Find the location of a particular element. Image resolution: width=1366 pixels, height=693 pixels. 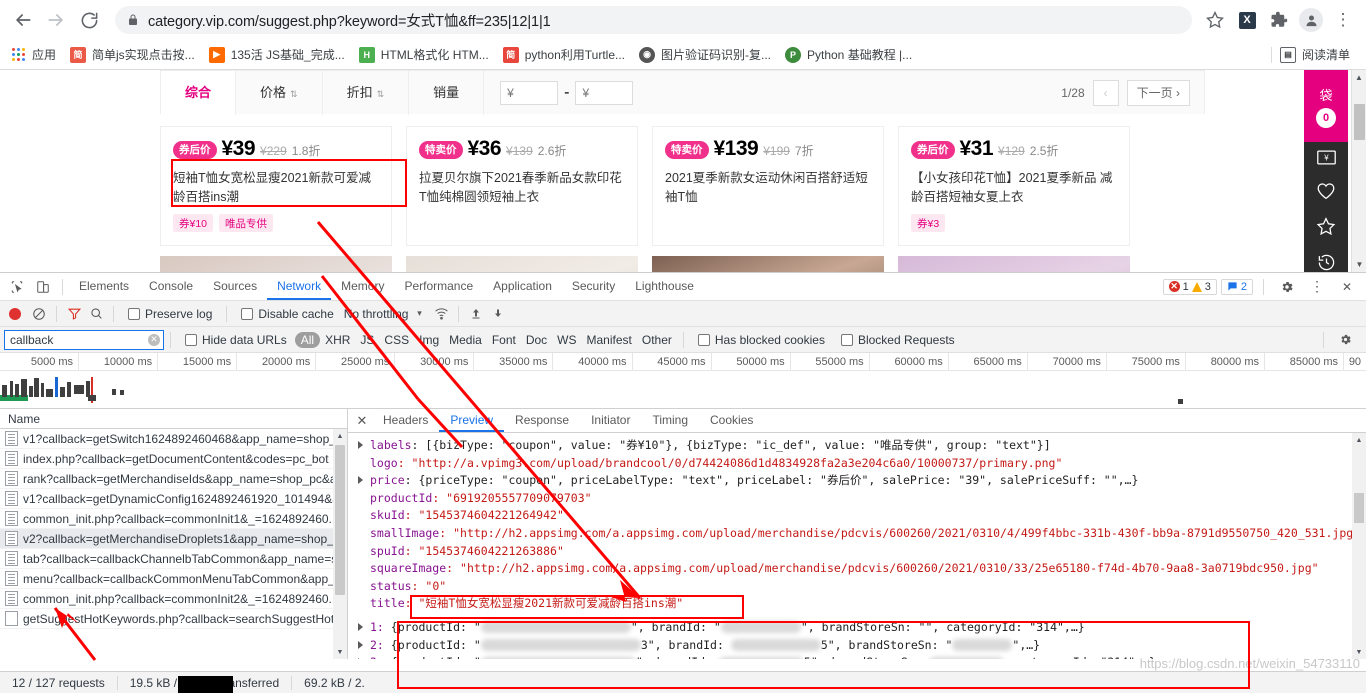

filter-type-img: Img is located at coordinates (429, 340).